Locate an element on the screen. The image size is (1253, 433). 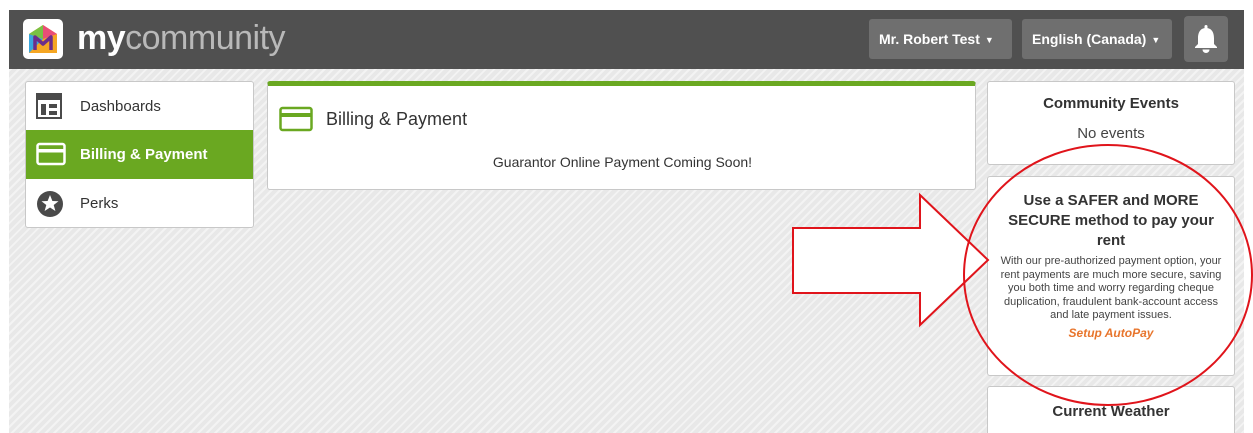
current-weather-title: Current Weather is located at coordinates (1111, 411).